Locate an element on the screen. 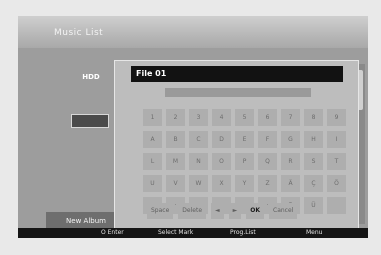 The height and width of the screenshot is (255, 381). key-n: N is located at coordinates (198, 161).